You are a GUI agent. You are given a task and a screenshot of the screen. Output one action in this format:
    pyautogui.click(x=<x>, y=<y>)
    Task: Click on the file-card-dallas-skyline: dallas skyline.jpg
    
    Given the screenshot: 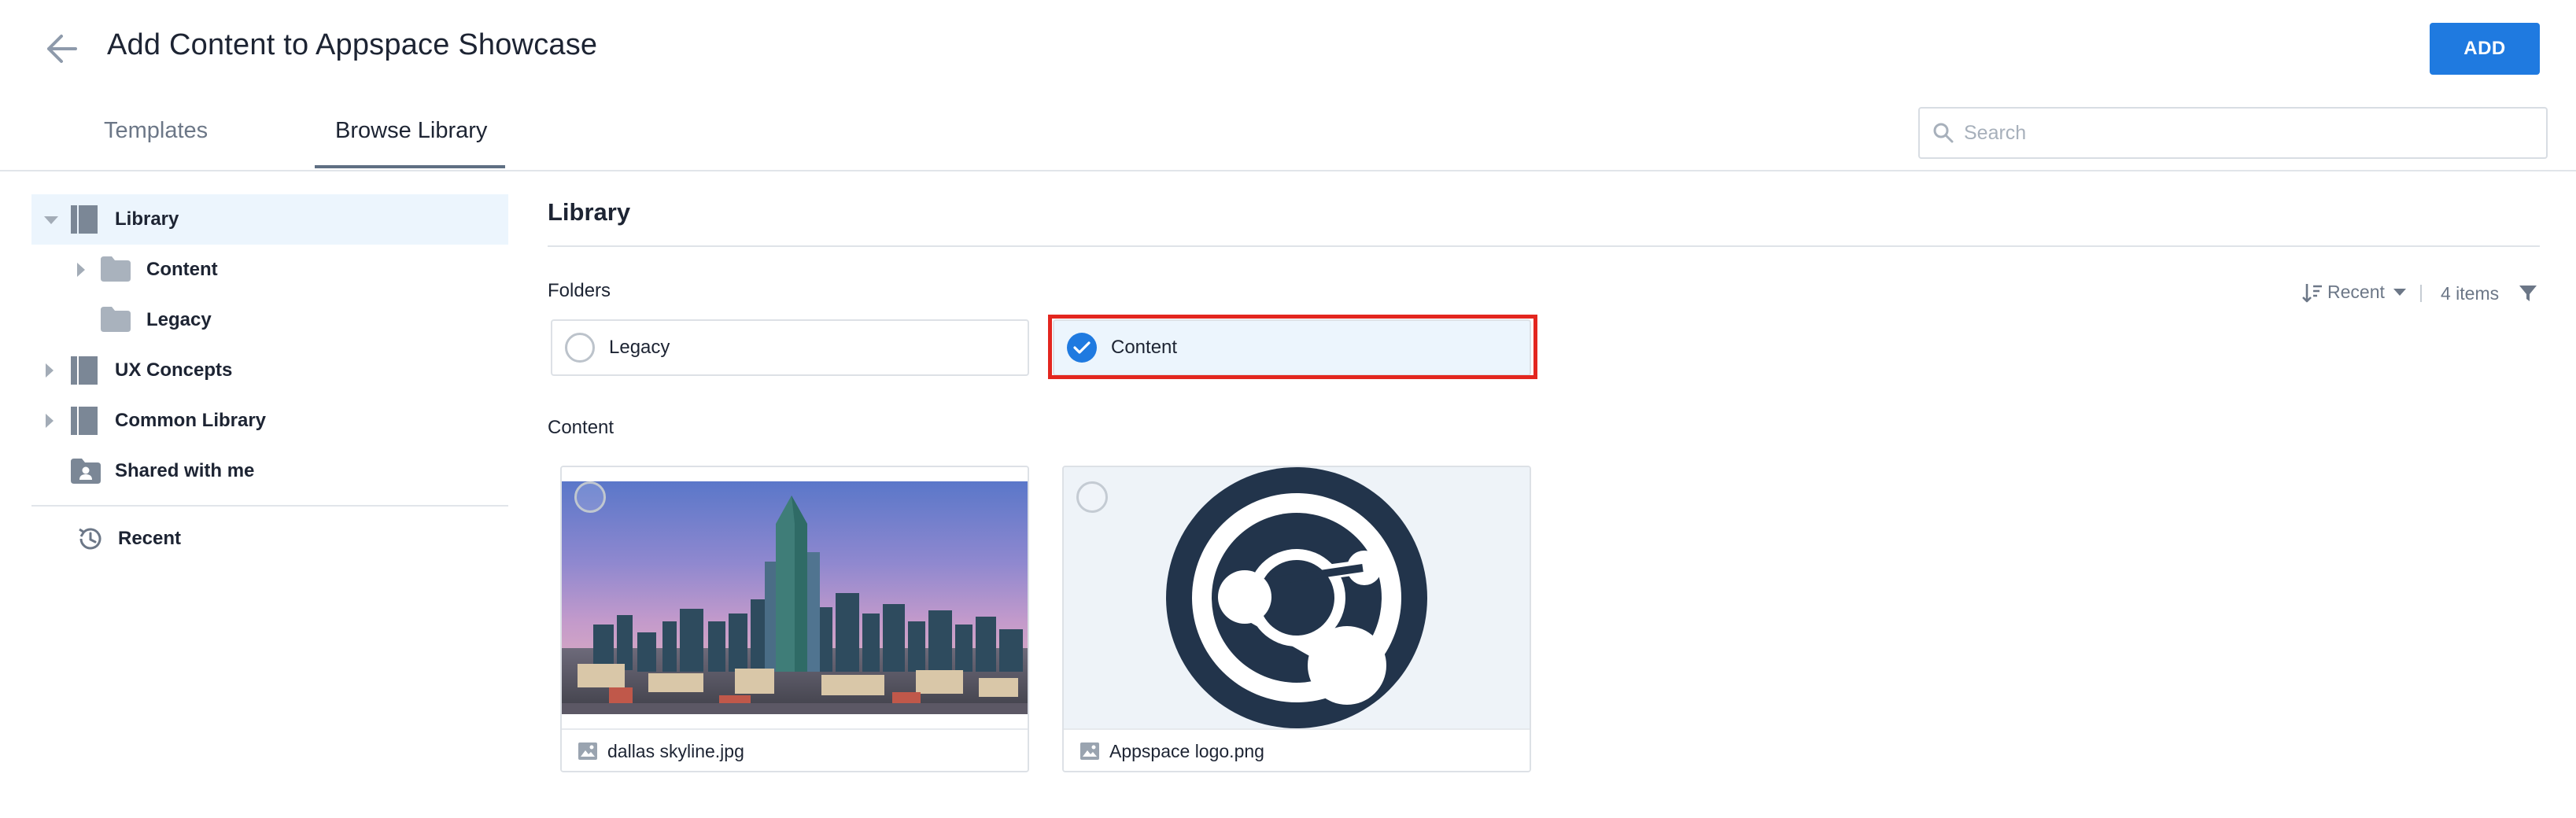 What is the action you would take?
    pyautogui.click(x=794, y=619)
    